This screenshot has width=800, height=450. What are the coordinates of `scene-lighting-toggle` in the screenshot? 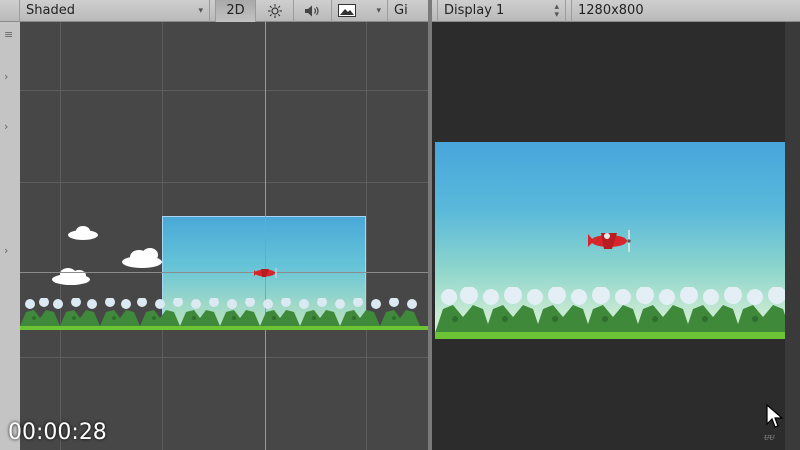 It's located at (275, 11).